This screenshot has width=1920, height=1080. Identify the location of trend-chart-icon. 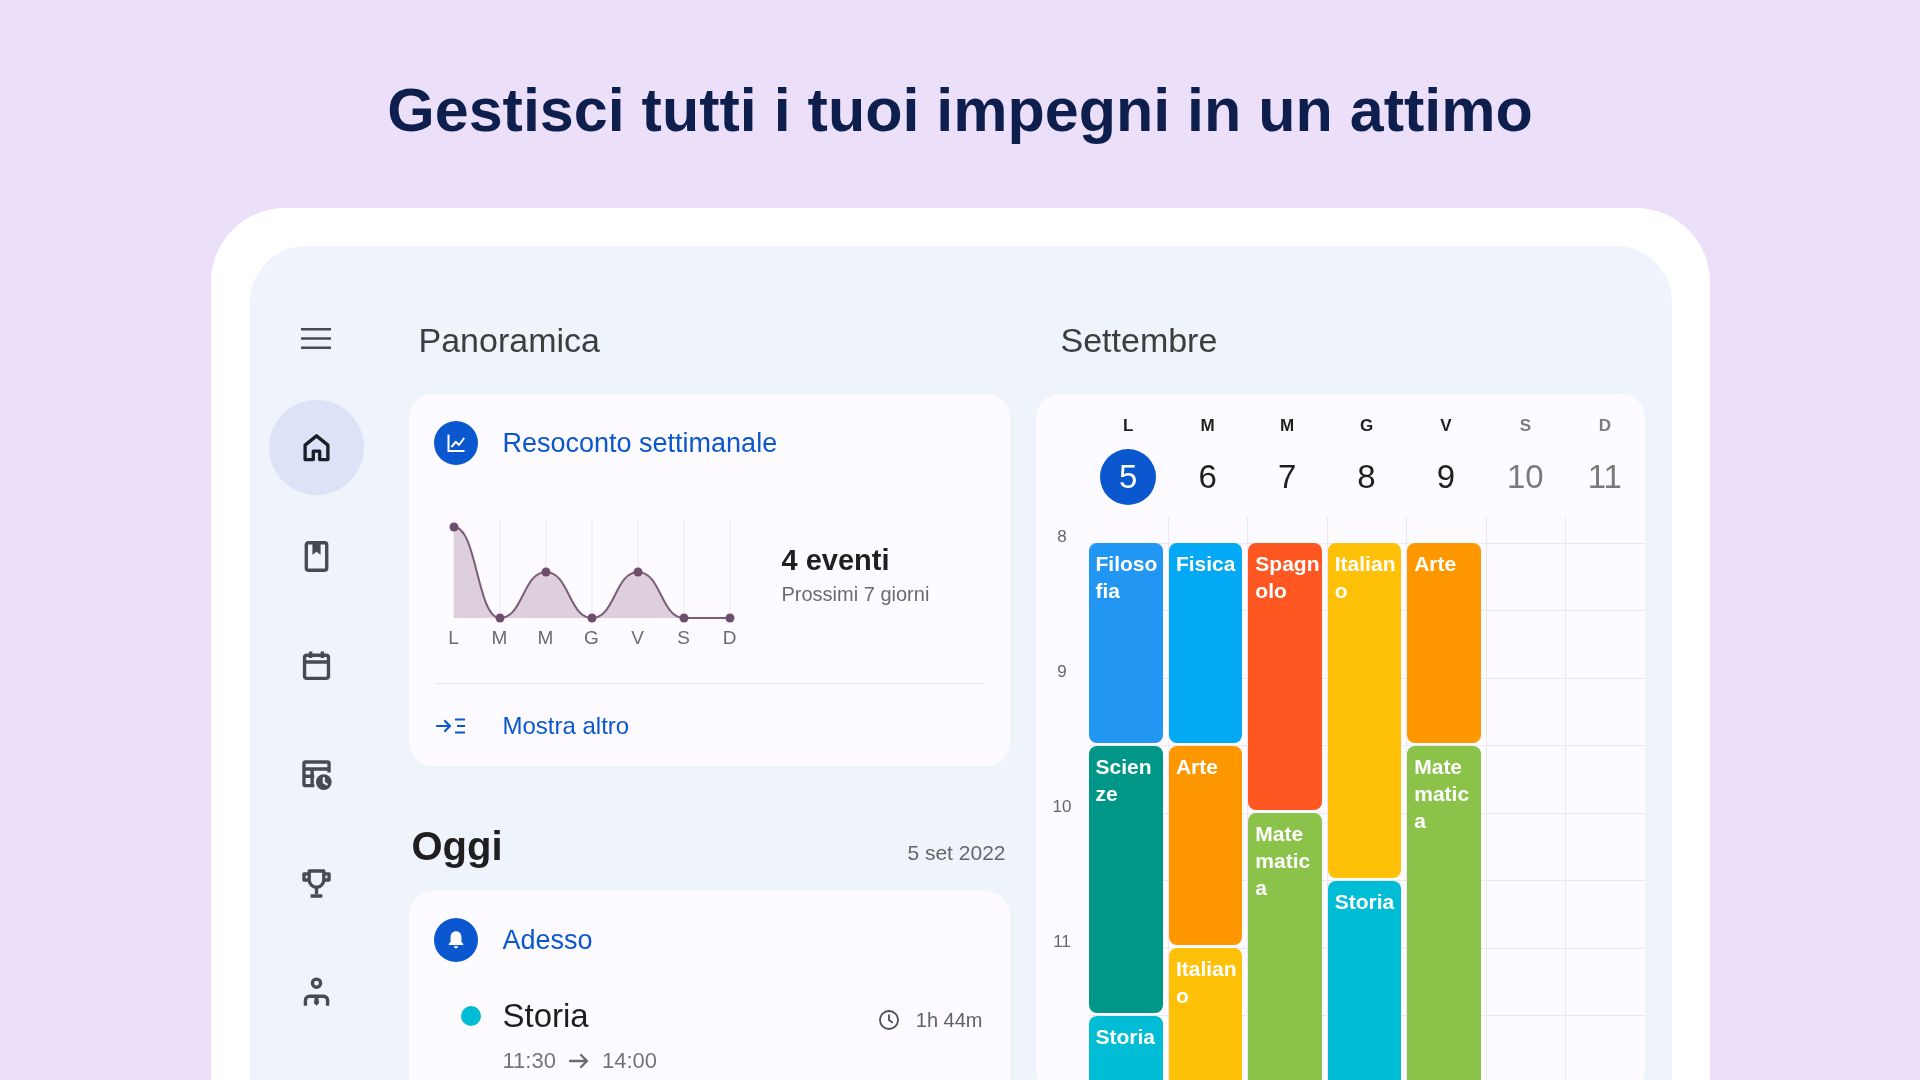
(455, 443).